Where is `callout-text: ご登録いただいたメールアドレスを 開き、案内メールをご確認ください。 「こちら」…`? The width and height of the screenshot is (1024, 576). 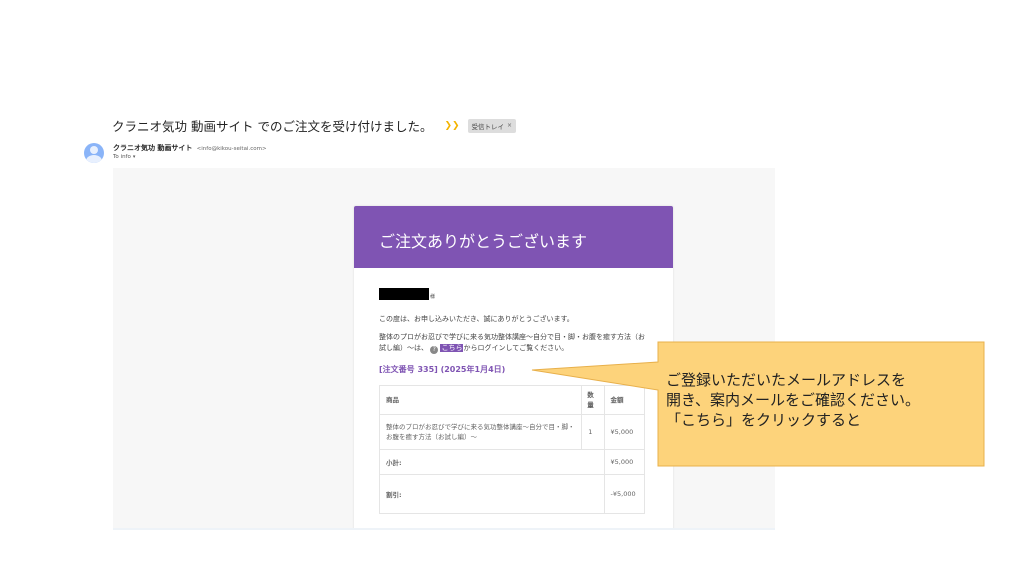 callout-text: ご登録いただいたメールアドレスを 開き、案内メールをご確認ください。 「こちら」… is located at coordinates (831, 400).